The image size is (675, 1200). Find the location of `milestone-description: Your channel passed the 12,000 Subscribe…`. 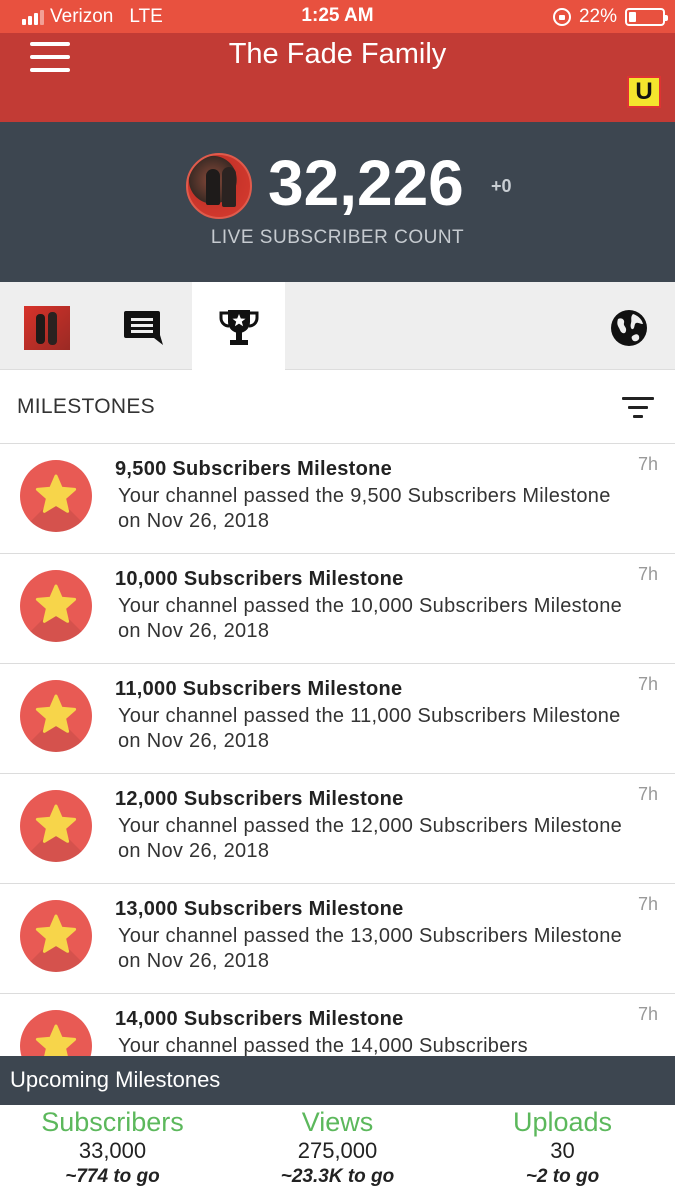

milestone-description: Your channel passed the 12,000 Subscribe… is located at coordinates (370, 838).